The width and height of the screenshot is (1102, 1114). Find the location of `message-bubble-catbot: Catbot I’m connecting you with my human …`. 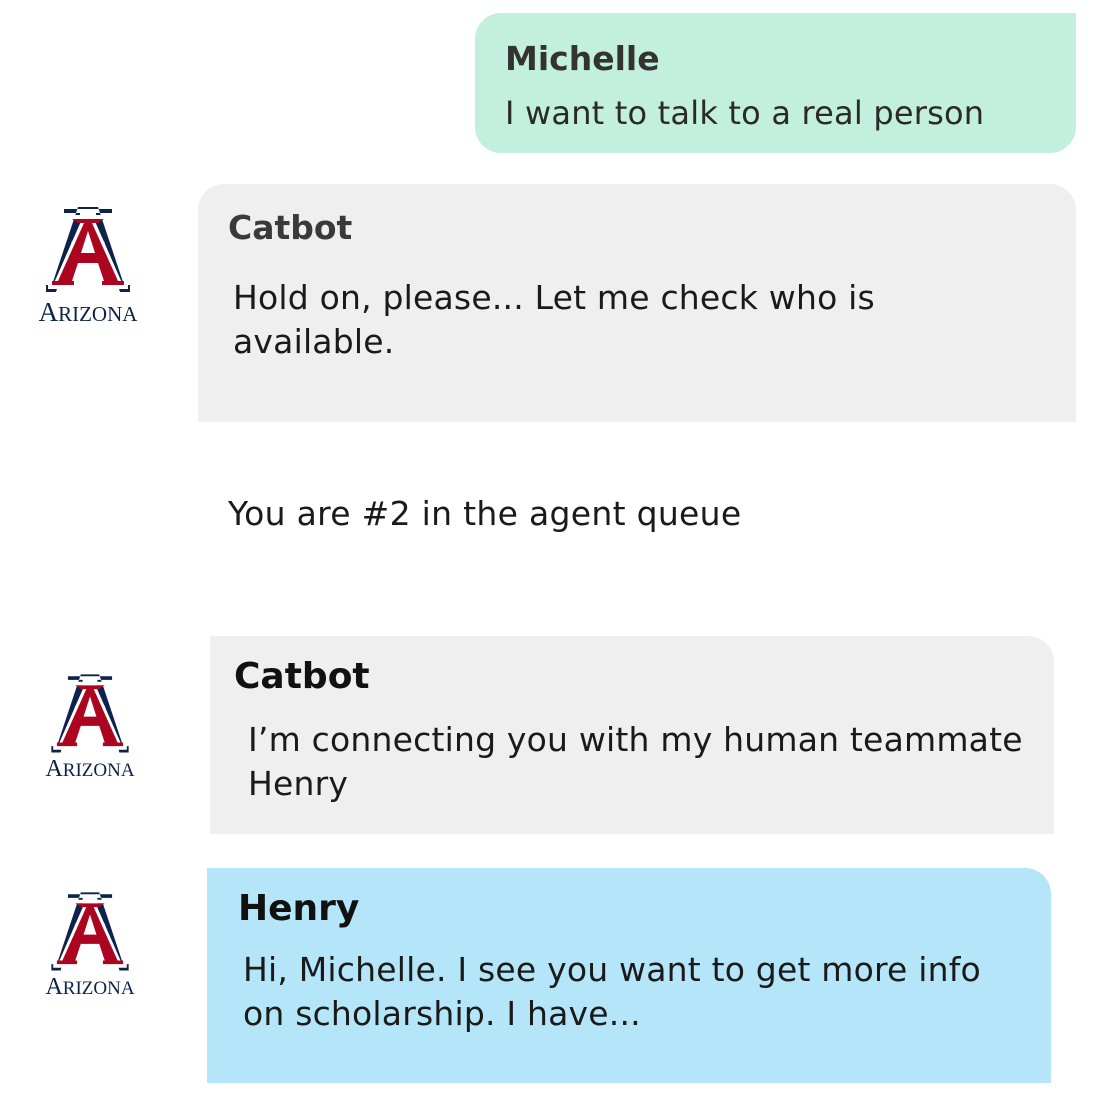

message-bubble-catbot: Catbot I’m connecting you with my human … is located at coordinates (632, 735).